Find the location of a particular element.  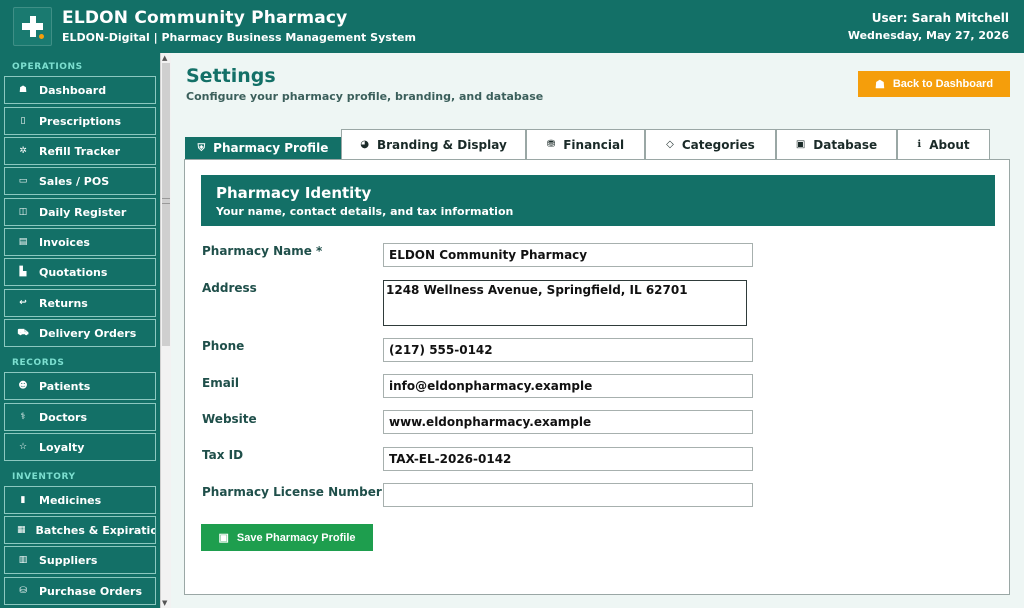

sidebar-item-label: Prescriptions is located at coordinates (80, 121).